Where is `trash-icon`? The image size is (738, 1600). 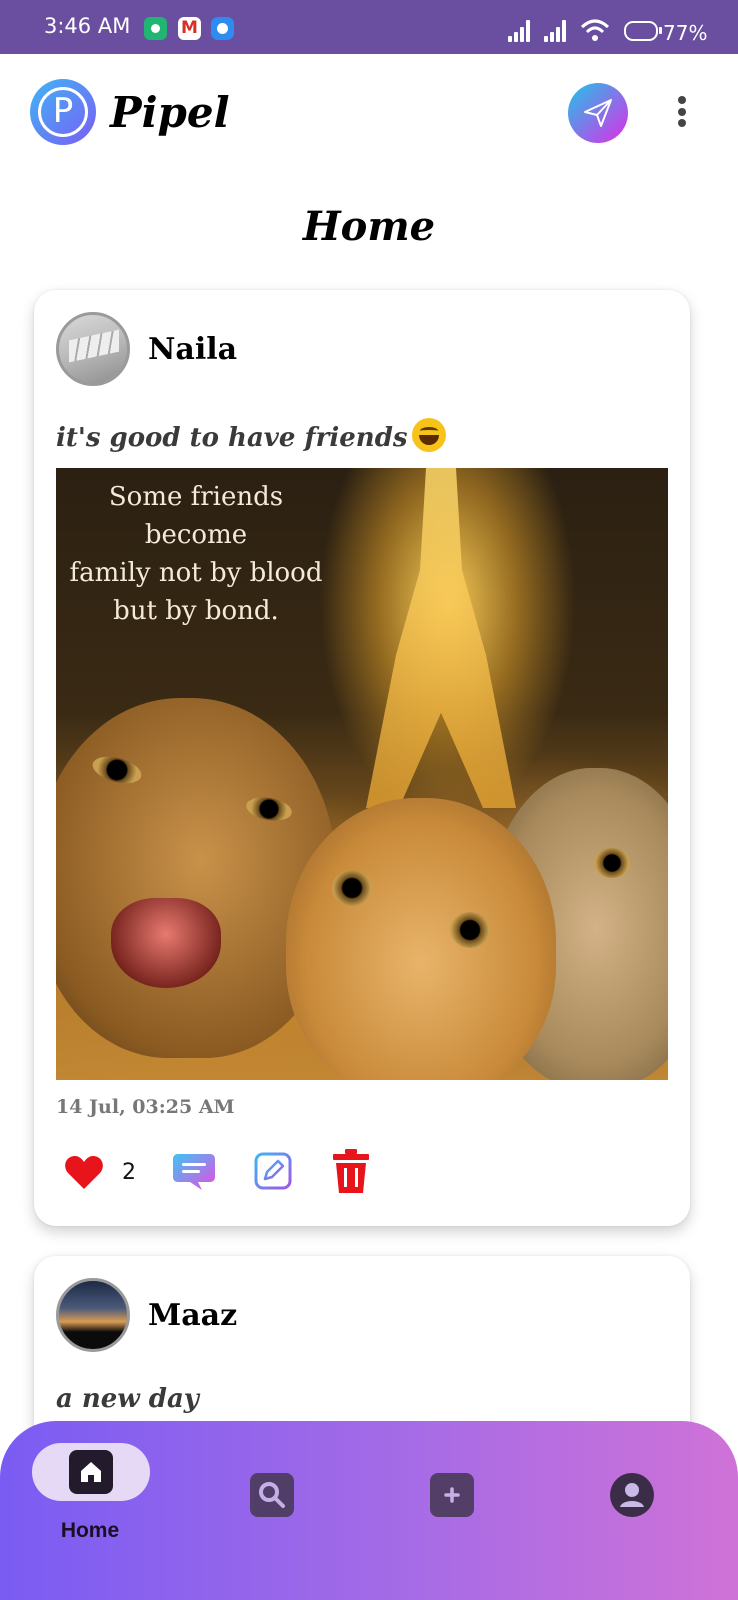 trash-icon is located at coordinates (351, 1171).